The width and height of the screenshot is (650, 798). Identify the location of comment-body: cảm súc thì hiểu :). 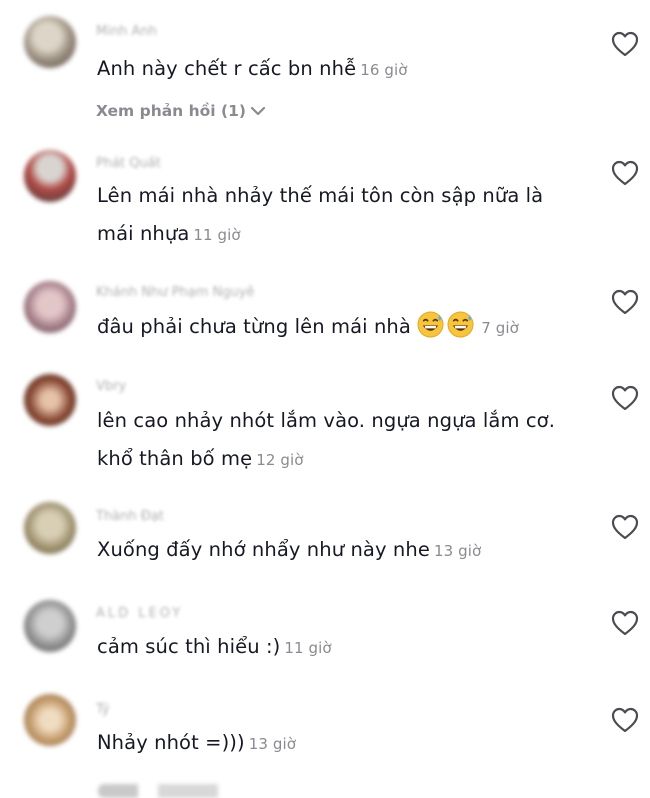
(189, 646).